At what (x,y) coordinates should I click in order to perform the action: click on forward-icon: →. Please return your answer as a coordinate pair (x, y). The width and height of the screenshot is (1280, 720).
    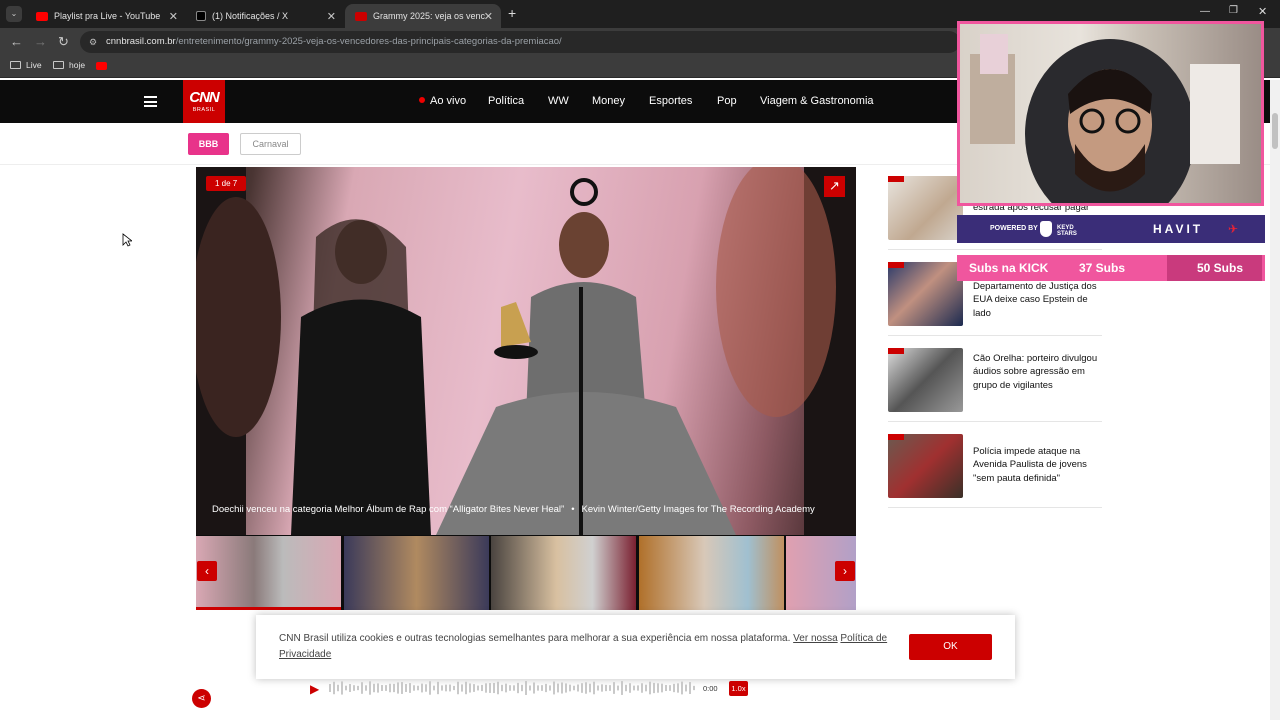
    Looking at the image, I should click on (40, 42).